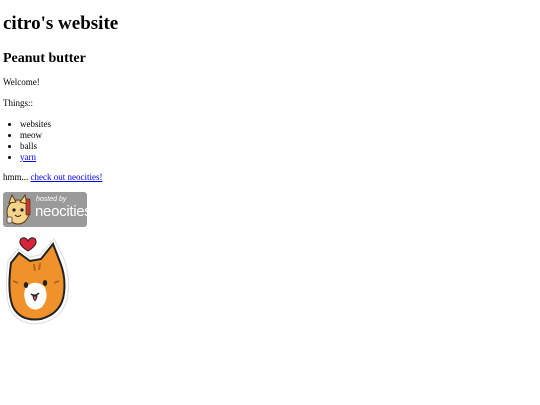 Image resolution: width=540 pixels, height=405 pixels. I want to click on site-title: citro's website, so click(61, 23).